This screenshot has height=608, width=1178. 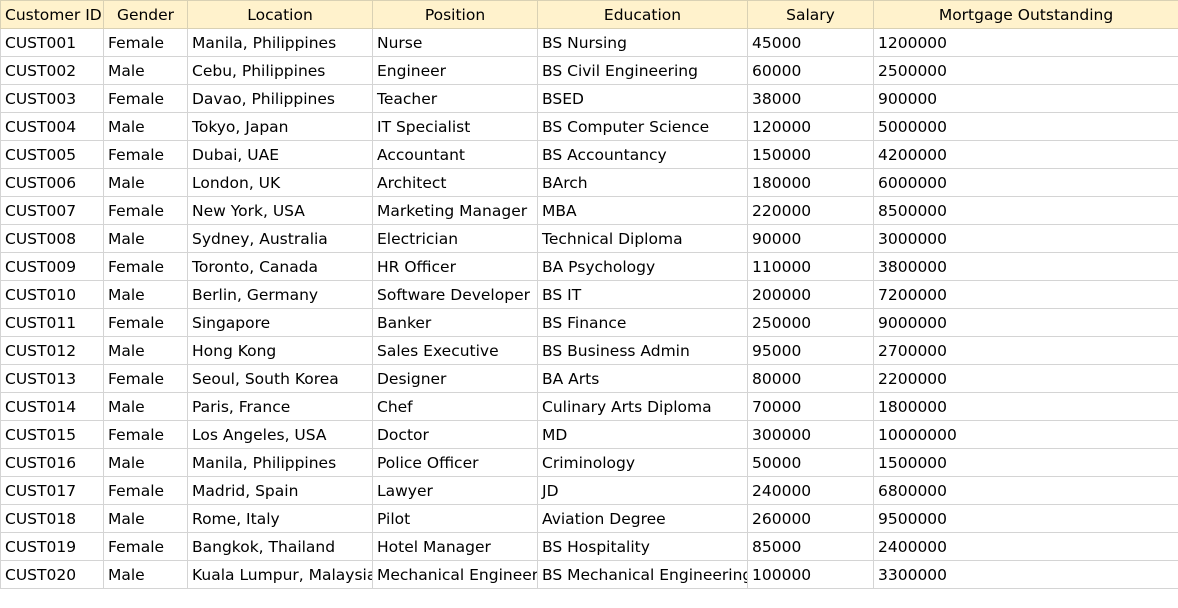 What do you see at coordinates (1025, 294) in the screenshot?
I see `cell-mortgage-outstanding: 7200000` at bounding box center [1025, 294].